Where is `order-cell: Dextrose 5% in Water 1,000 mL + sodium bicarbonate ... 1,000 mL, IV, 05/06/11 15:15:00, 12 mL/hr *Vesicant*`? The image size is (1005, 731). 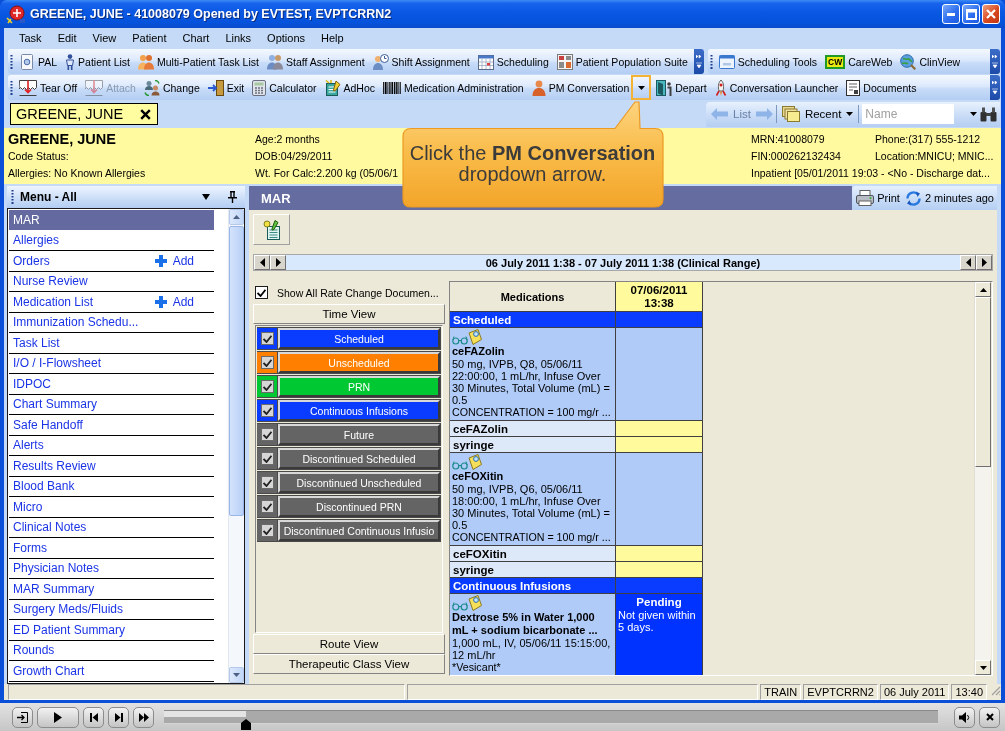 order-cell: Dextrose 5% in Water 1,000 mL + sodium bicarbonate ... 1,000 mL, IV, 05/06/11 15:15:00, 12 mL/hr *Vesicant* is located at coordinates (533, 634).